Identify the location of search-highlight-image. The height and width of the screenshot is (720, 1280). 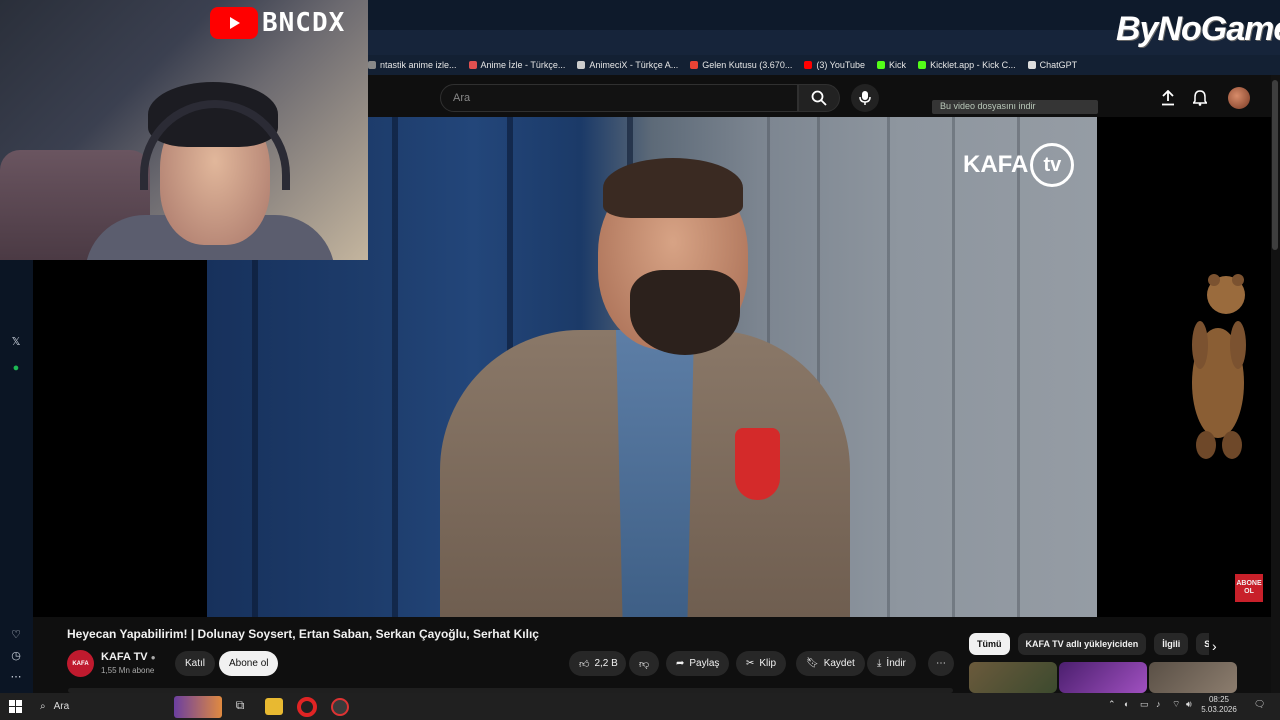
(198, 707).